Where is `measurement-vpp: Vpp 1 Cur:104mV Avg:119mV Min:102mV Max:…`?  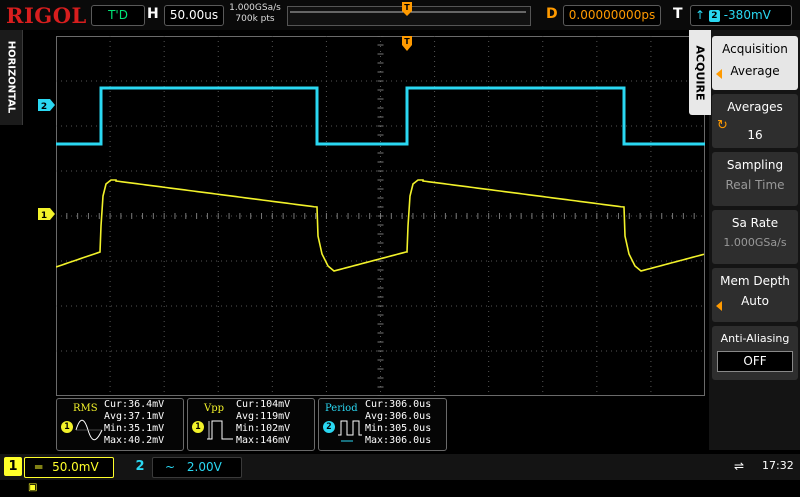
measurement-vpp: Vpp 1 Cur:104mV Avg:119mV Min:102mV Max:… is located at coordinates (251, 424).